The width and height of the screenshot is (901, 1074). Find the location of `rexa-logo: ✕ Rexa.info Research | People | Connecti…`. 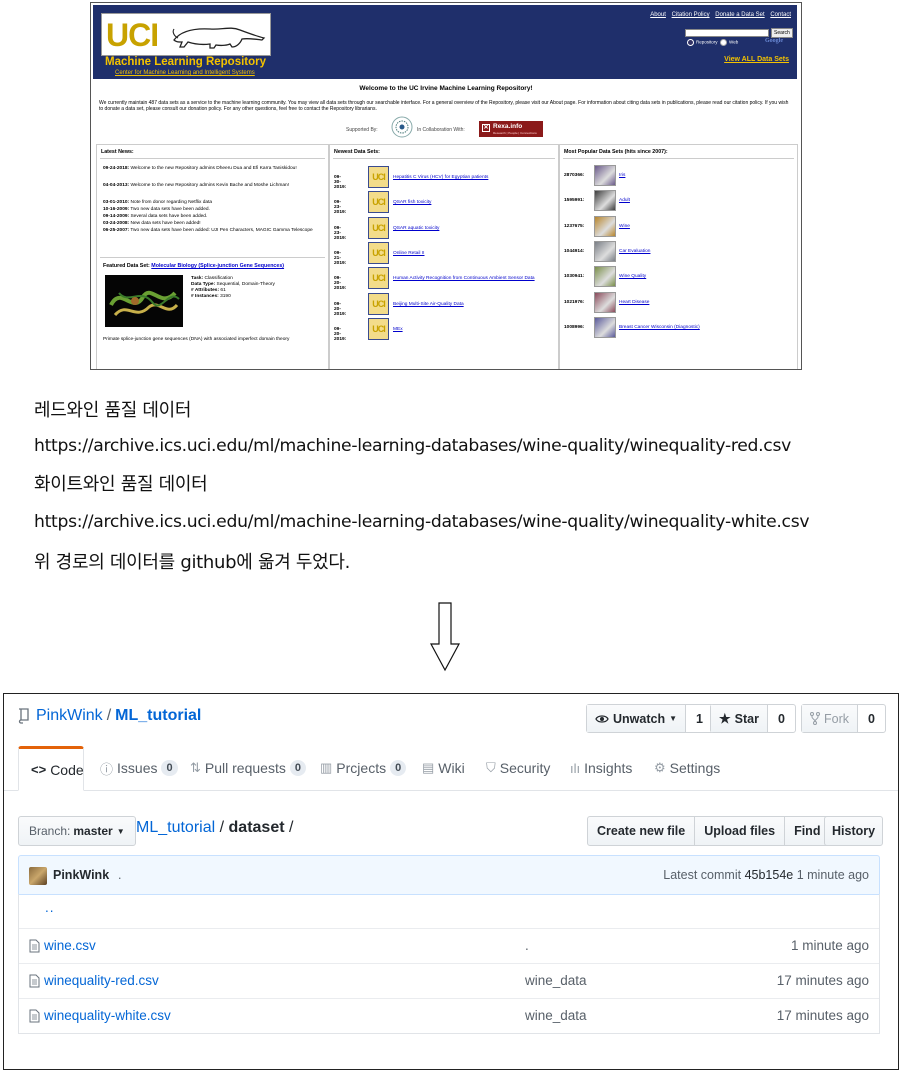

rexa-logo: ✕ Rexa.info Research | People | Connecti… is located at coordinates (511, 129).